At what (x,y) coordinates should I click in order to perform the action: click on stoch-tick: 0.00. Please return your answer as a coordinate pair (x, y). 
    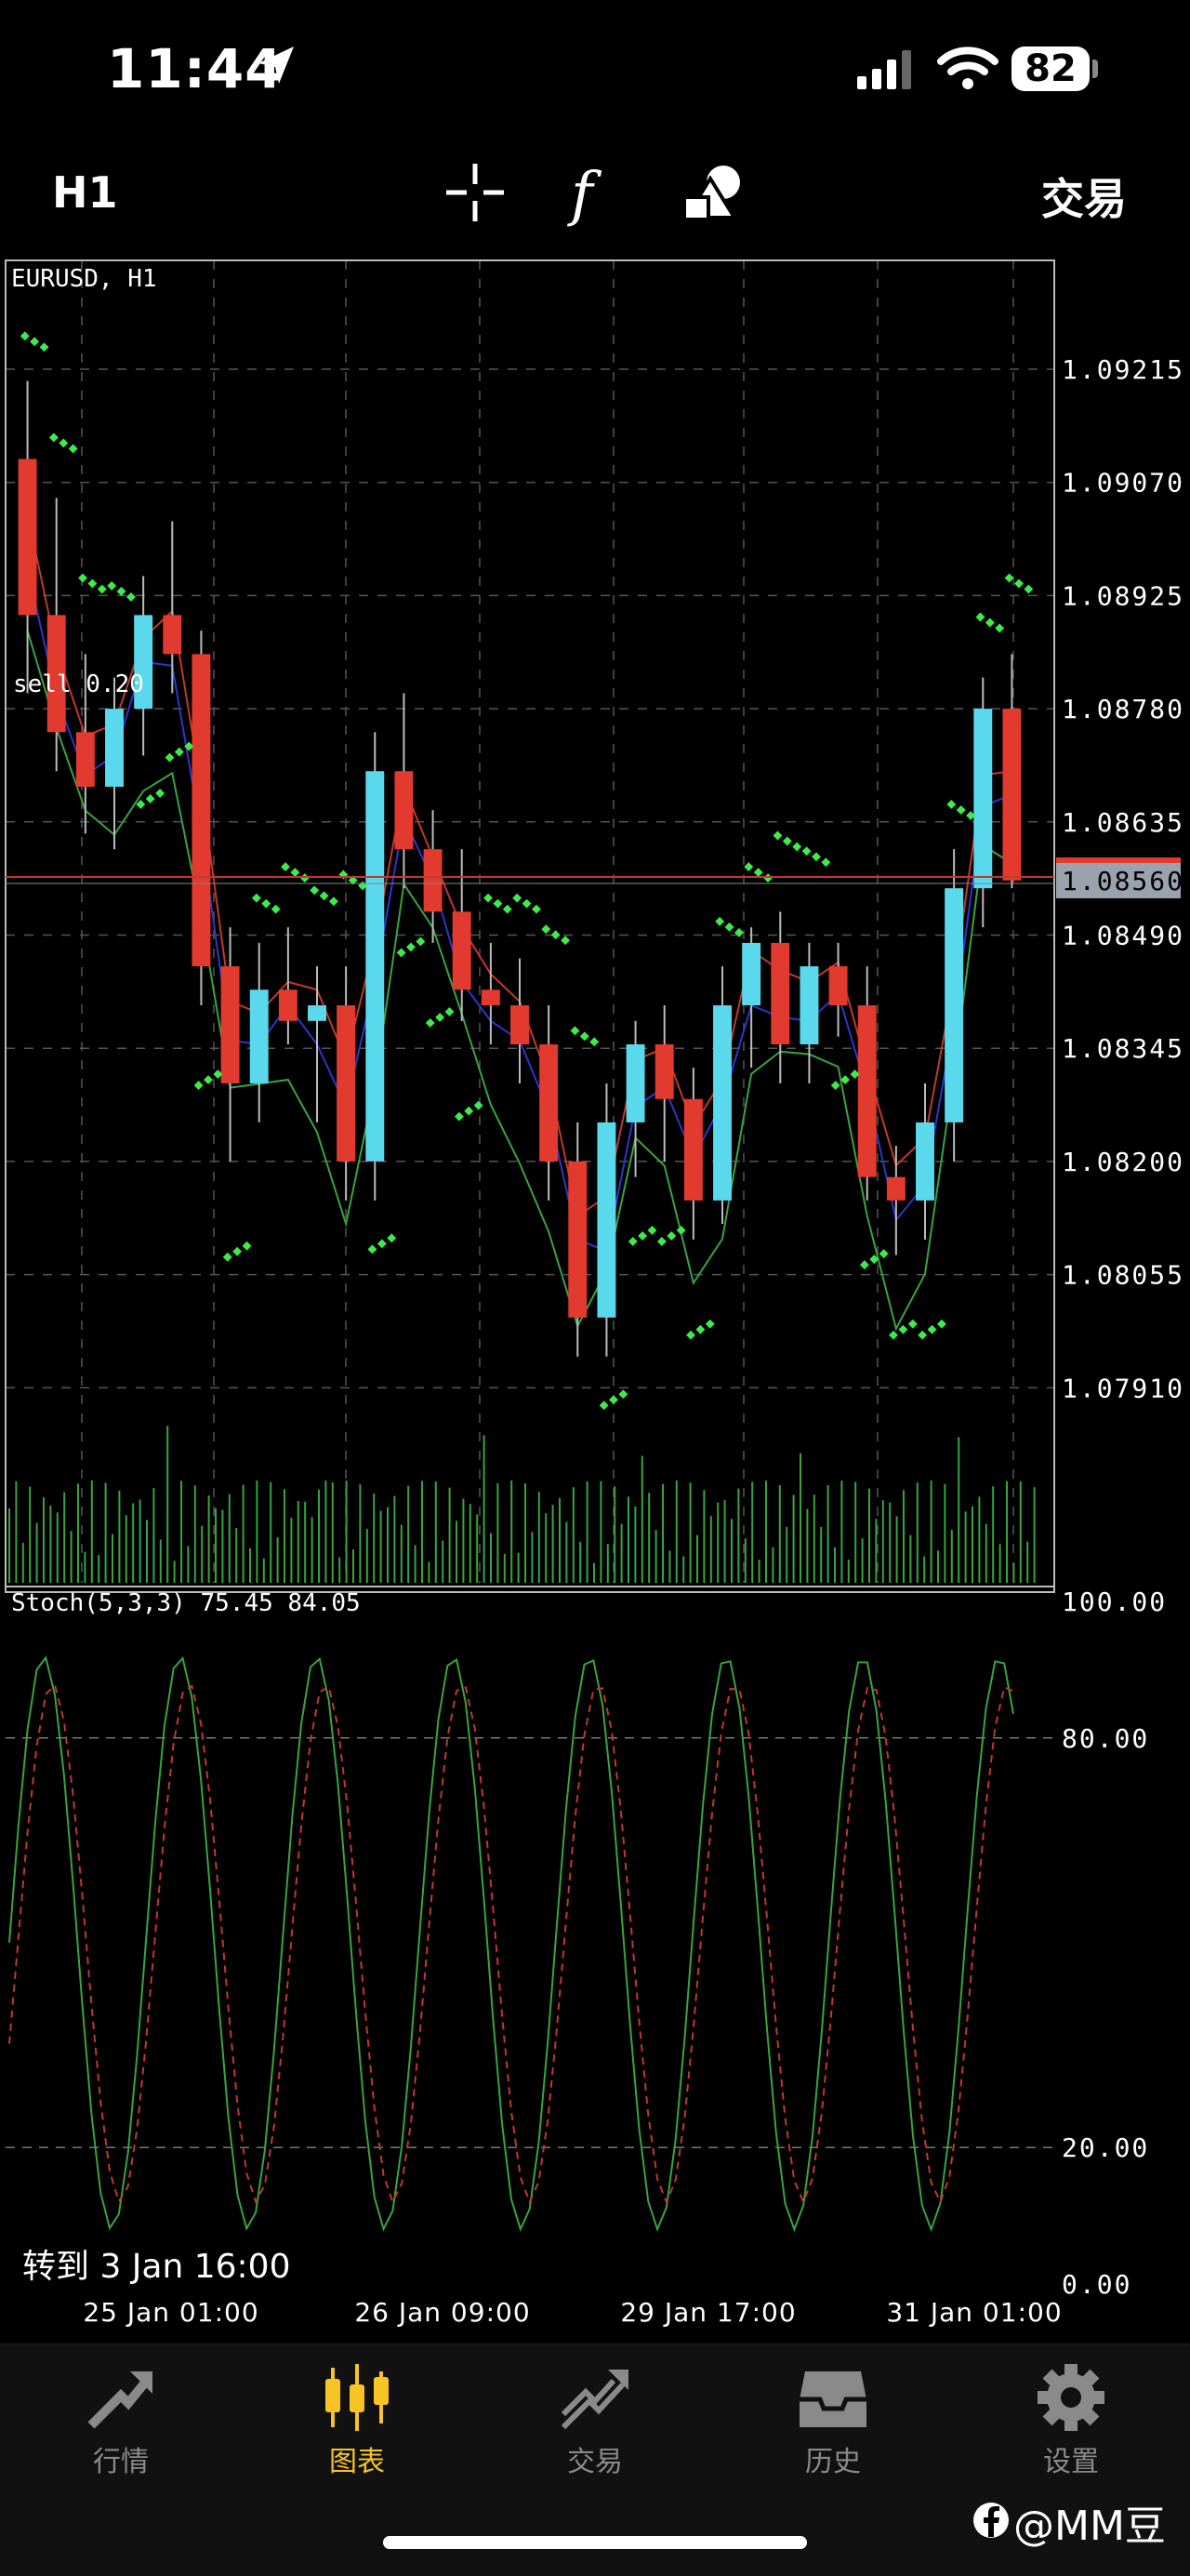
    Looking at the image, I should click on (1096, 2284).